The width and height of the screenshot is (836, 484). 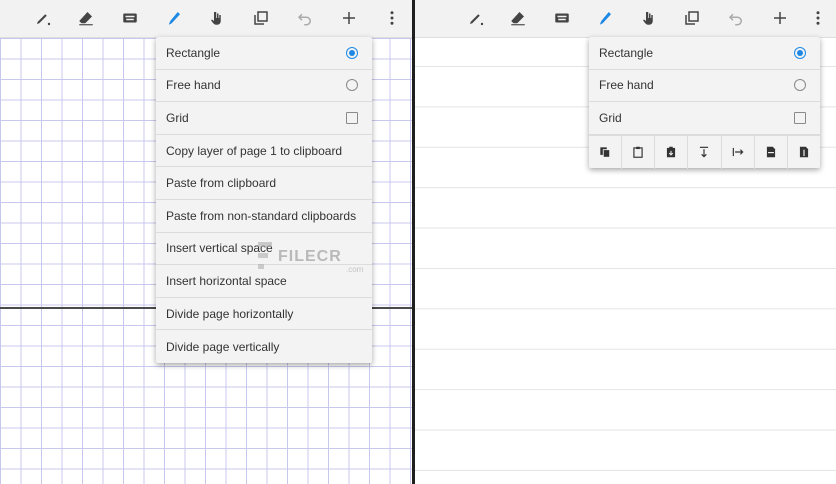 I want to click on copy-icon, so click(x=606, y=152).